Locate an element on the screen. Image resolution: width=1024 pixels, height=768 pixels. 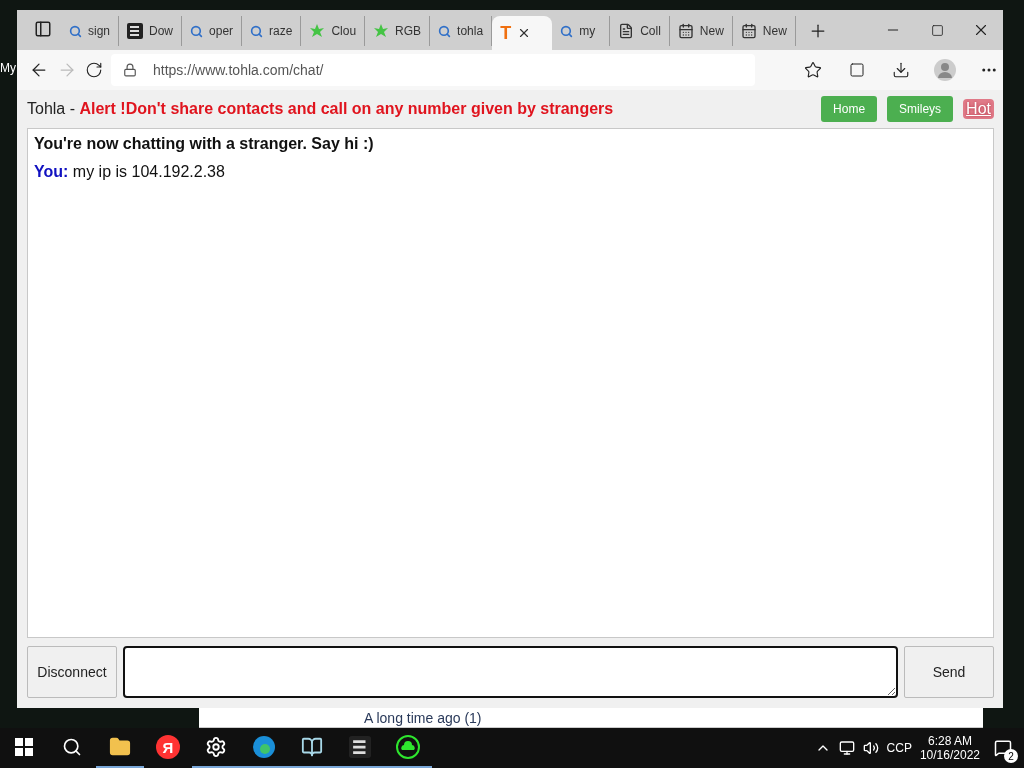
group-header: A long time ago (1) is located at coordinates (423, 717).